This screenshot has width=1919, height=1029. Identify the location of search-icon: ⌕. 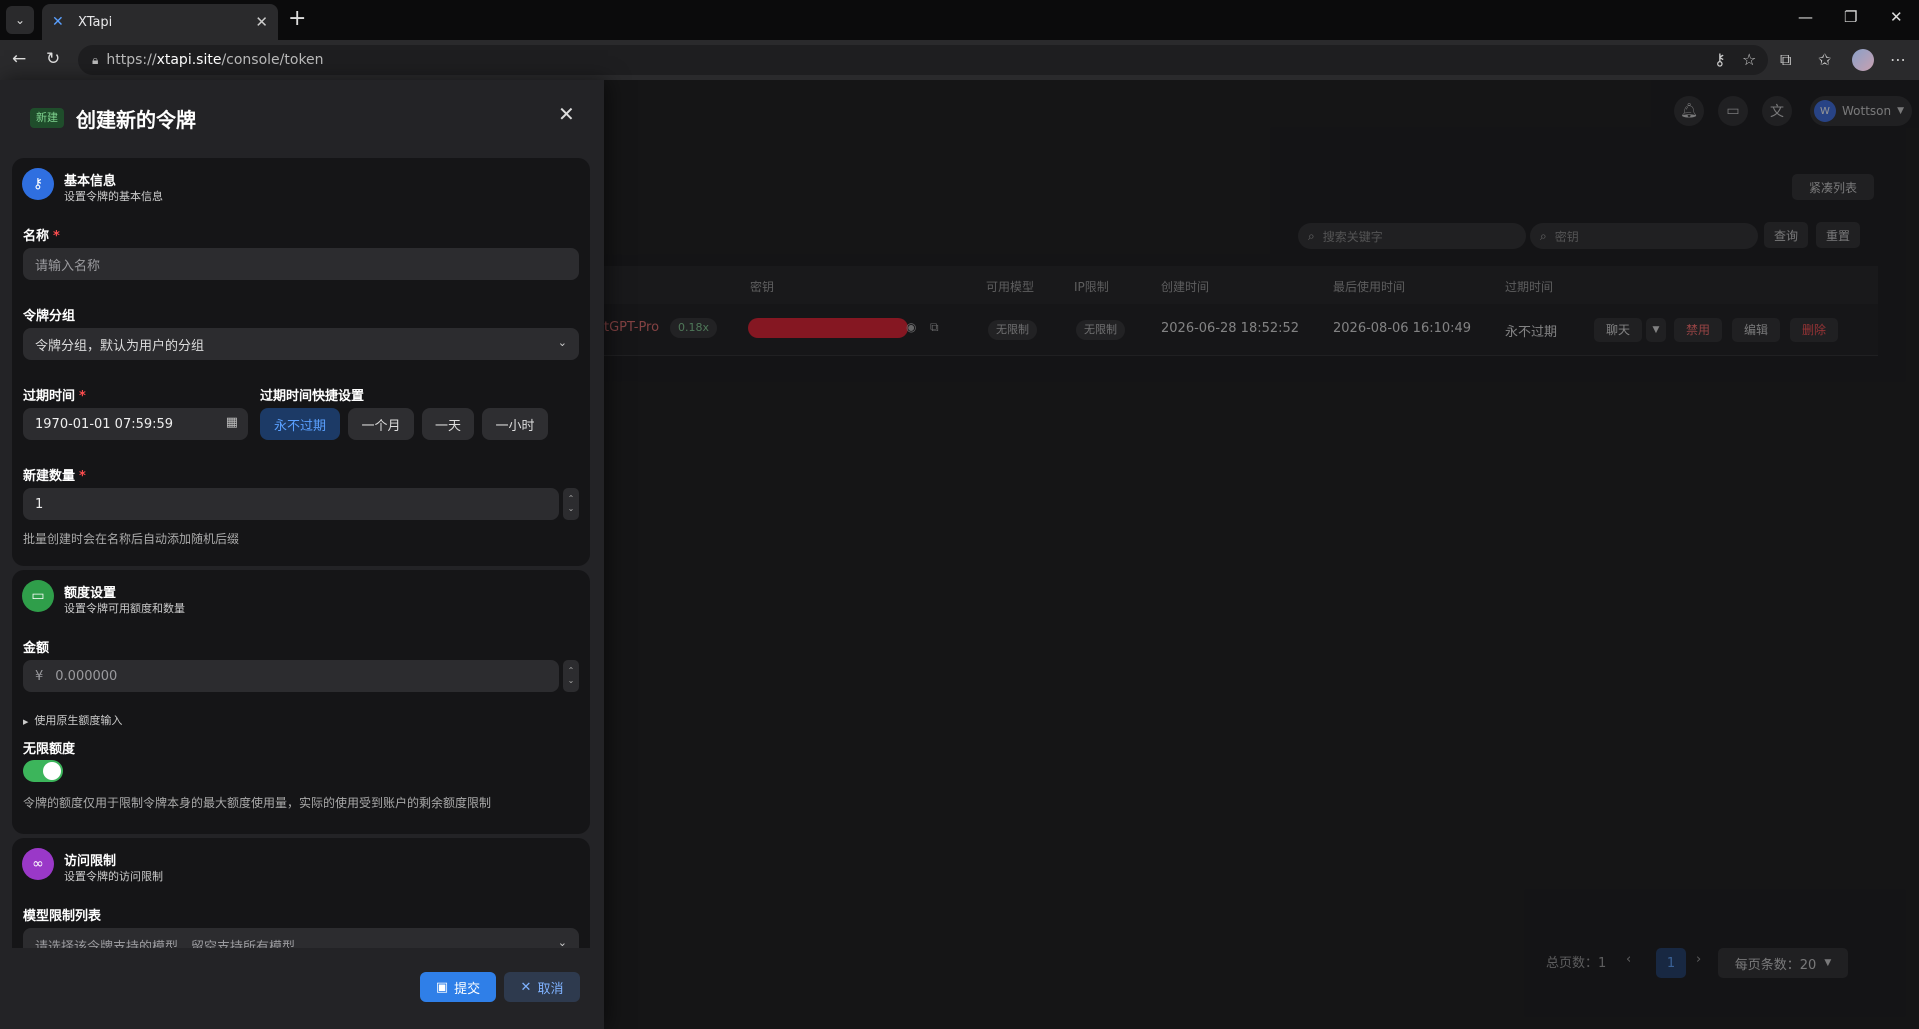
(1311, 235).